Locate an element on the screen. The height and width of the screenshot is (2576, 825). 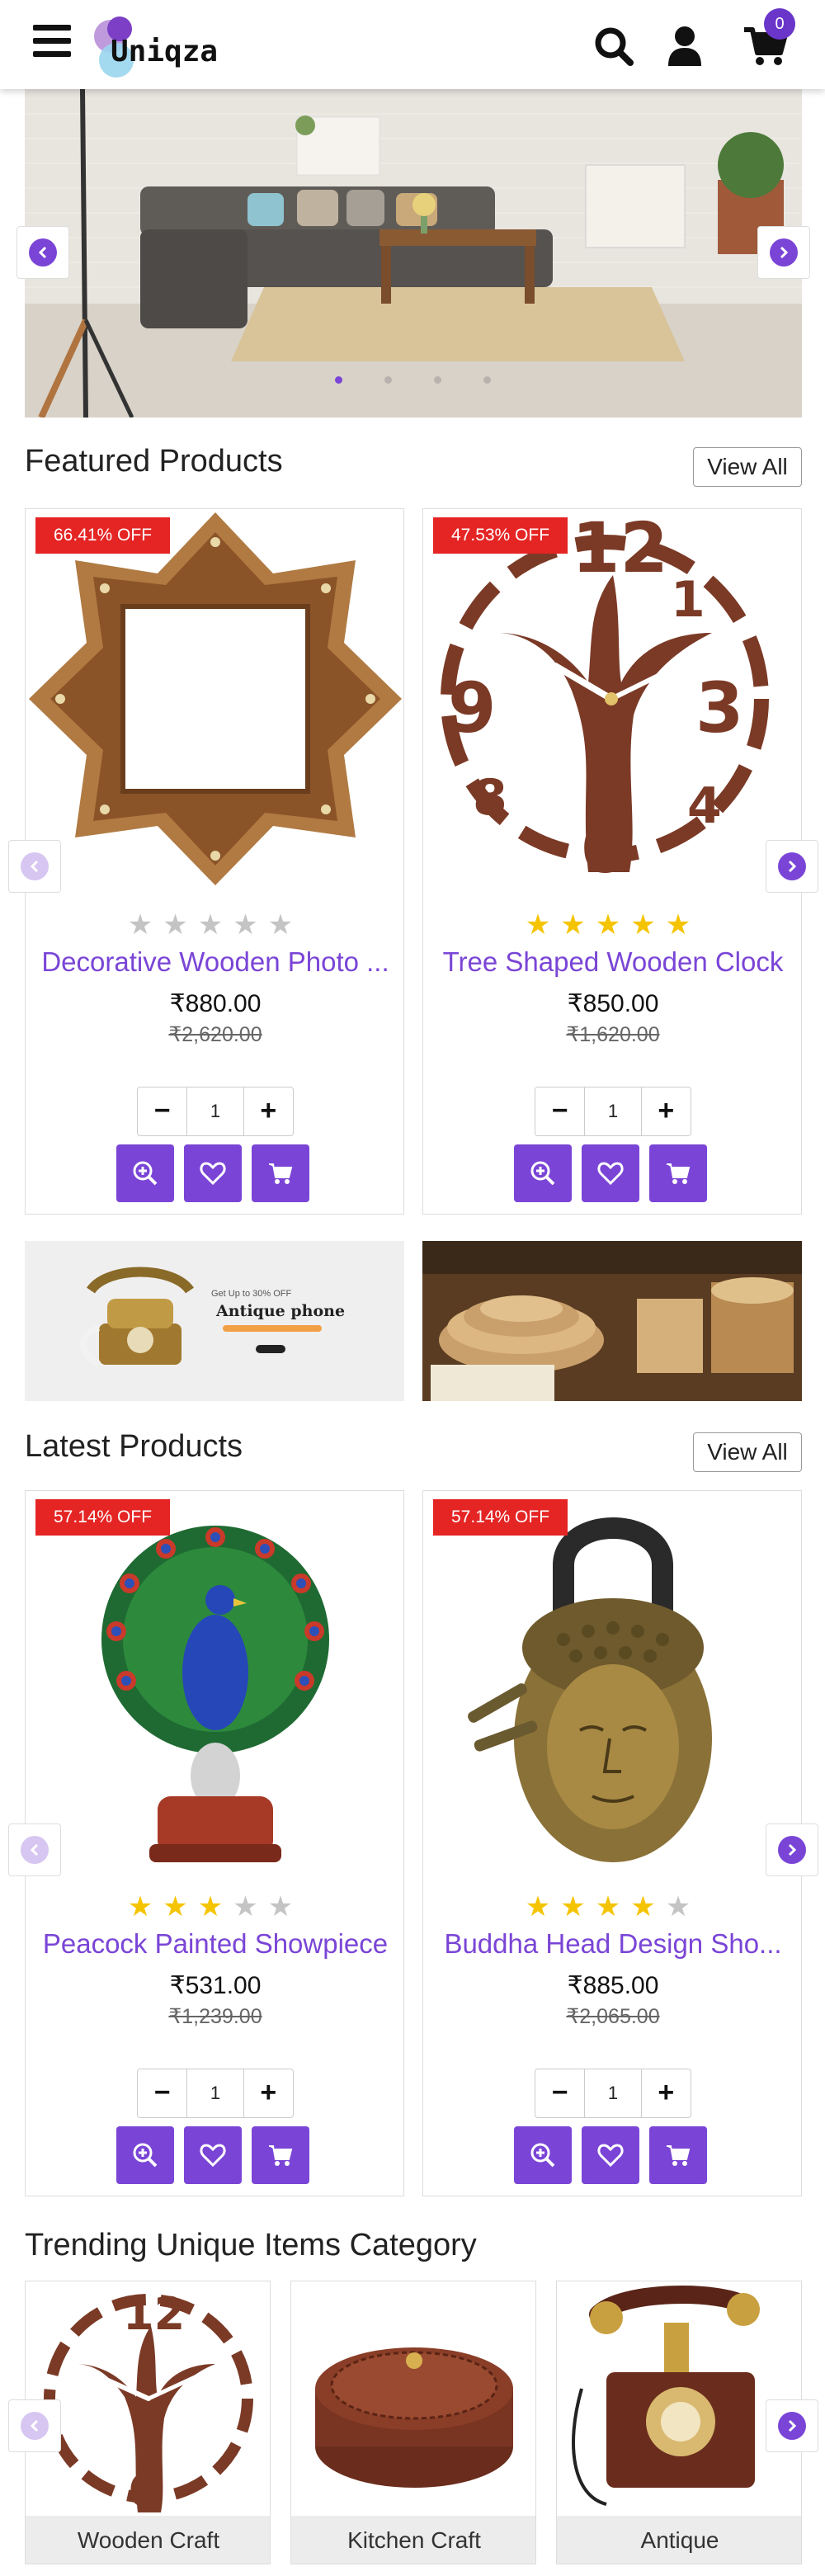
svg-text: 4 is located at coordinates (704, 806).